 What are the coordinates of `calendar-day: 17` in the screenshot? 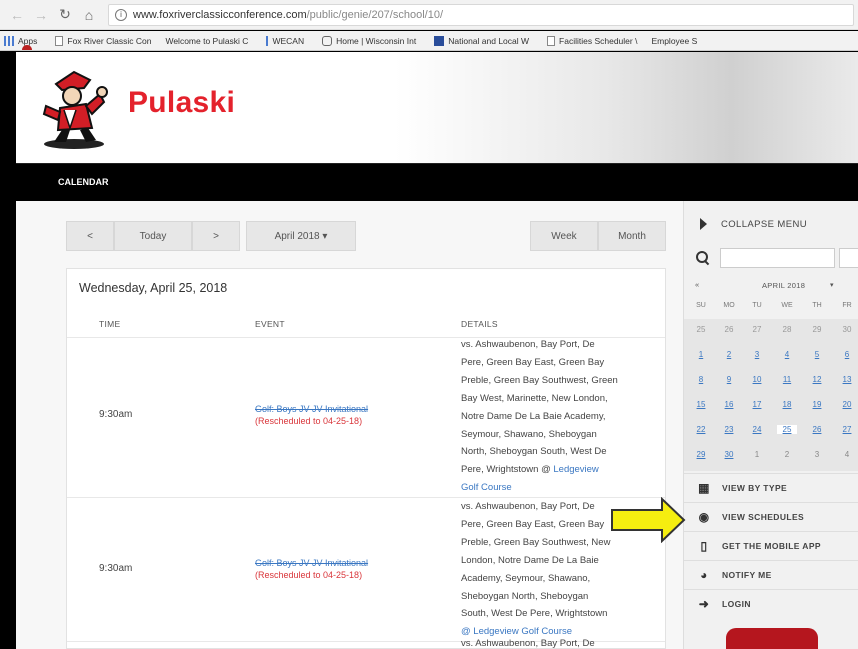 It's located at (757, 404).